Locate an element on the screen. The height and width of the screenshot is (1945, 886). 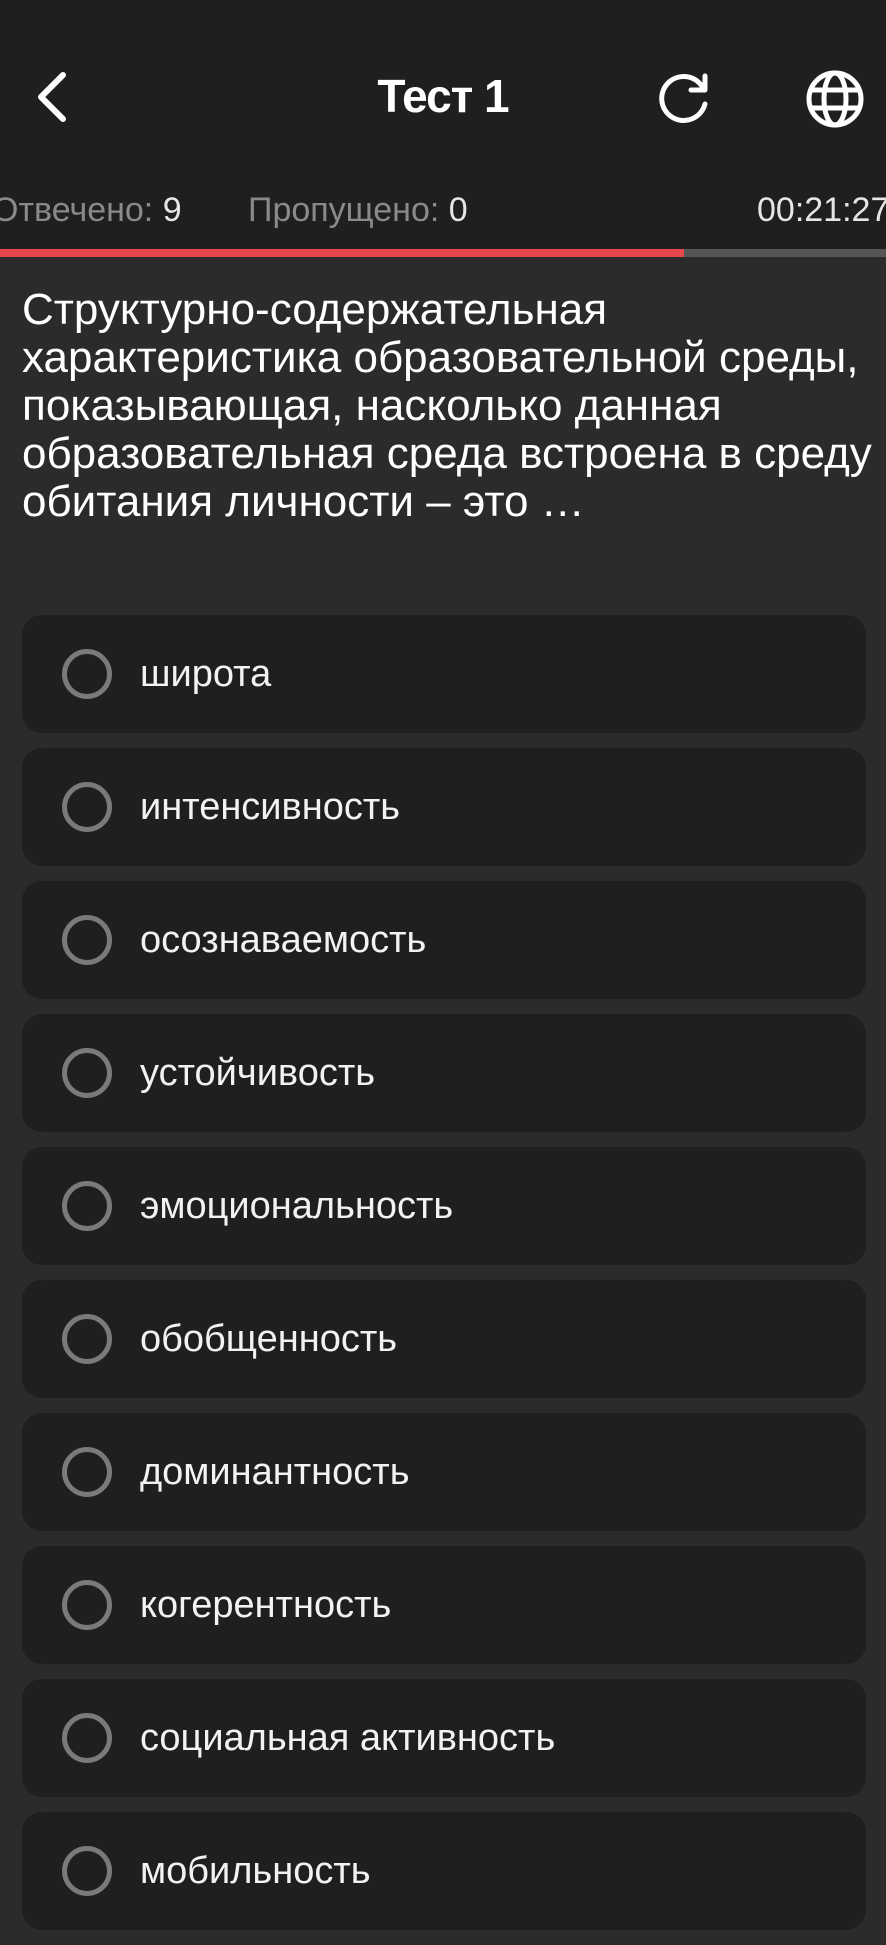
refresh-icon is located at coordinates (683, 98).